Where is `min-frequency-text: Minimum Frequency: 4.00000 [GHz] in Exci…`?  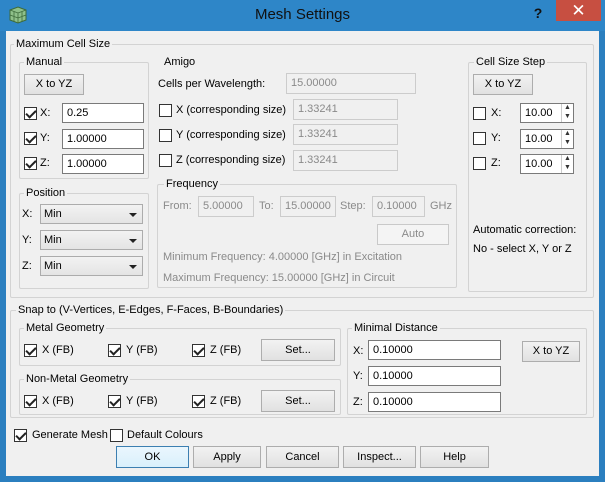
min-frequency-text: Minimum Frequency: 4.00000 [GHz] in Exci… is located at coordinates (283, 257).